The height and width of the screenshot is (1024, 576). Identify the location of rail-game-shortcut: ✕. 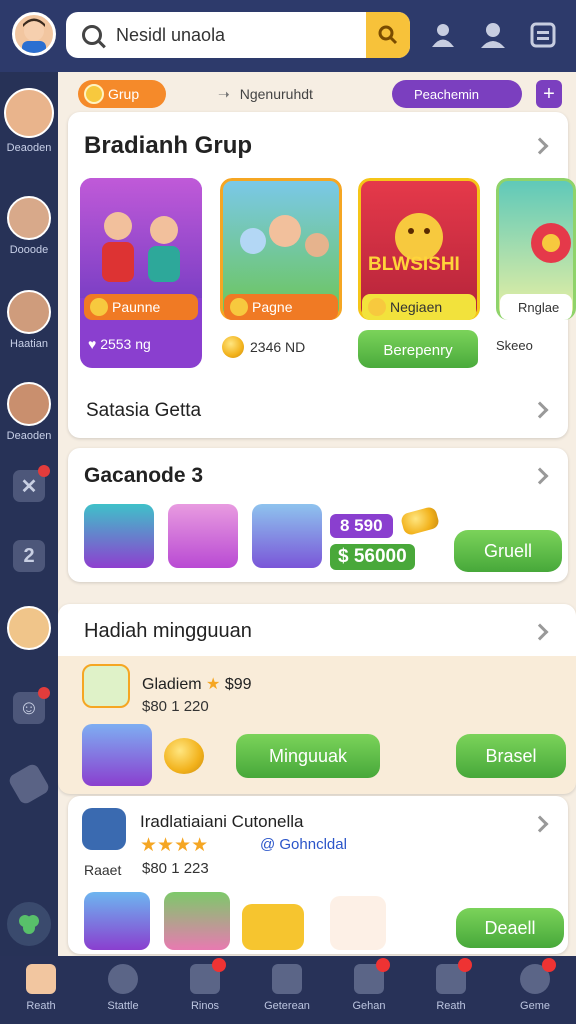
(29, 483).